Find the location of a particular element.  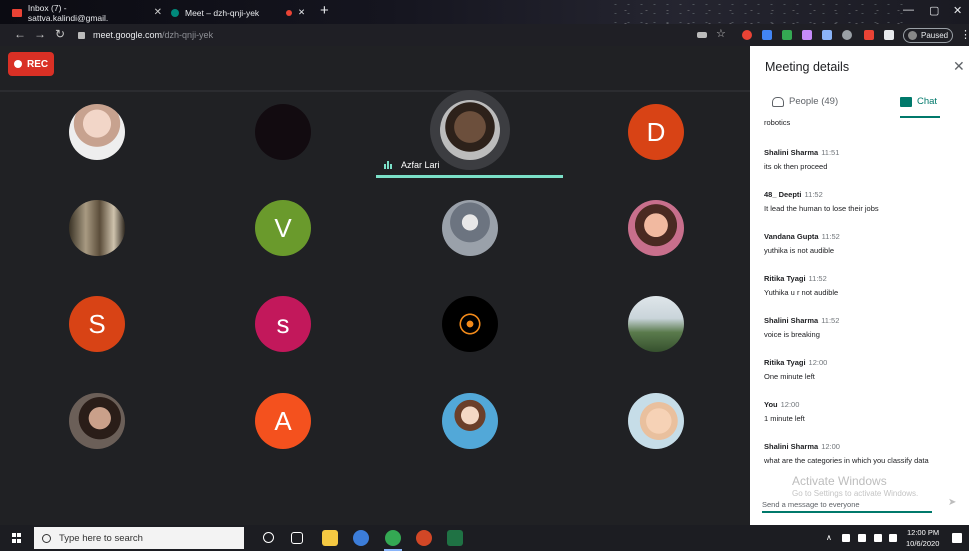

activation-watermark-subtitle: Go to Settings to activate Windows. is located at coordinates (855, 493).